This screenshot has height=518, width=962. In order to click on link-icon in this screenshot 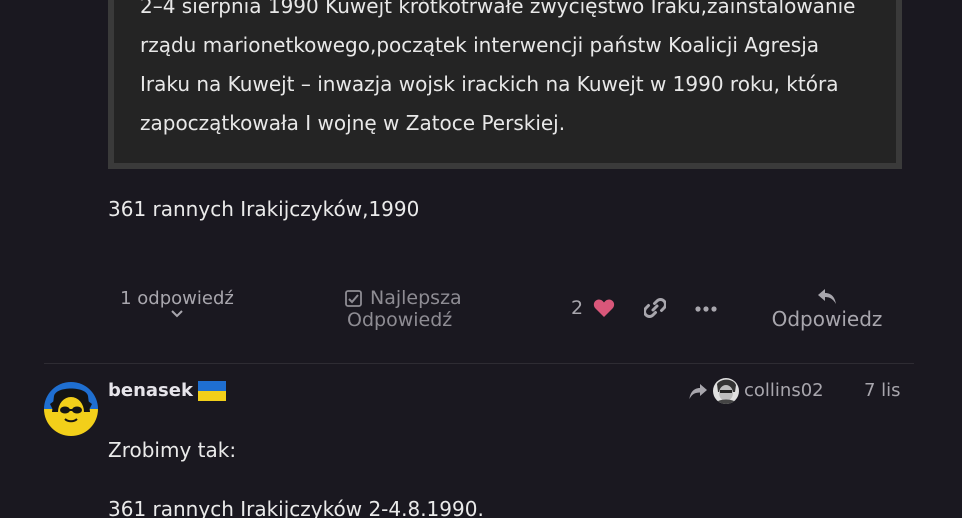, I will do `click(655, 308)`.